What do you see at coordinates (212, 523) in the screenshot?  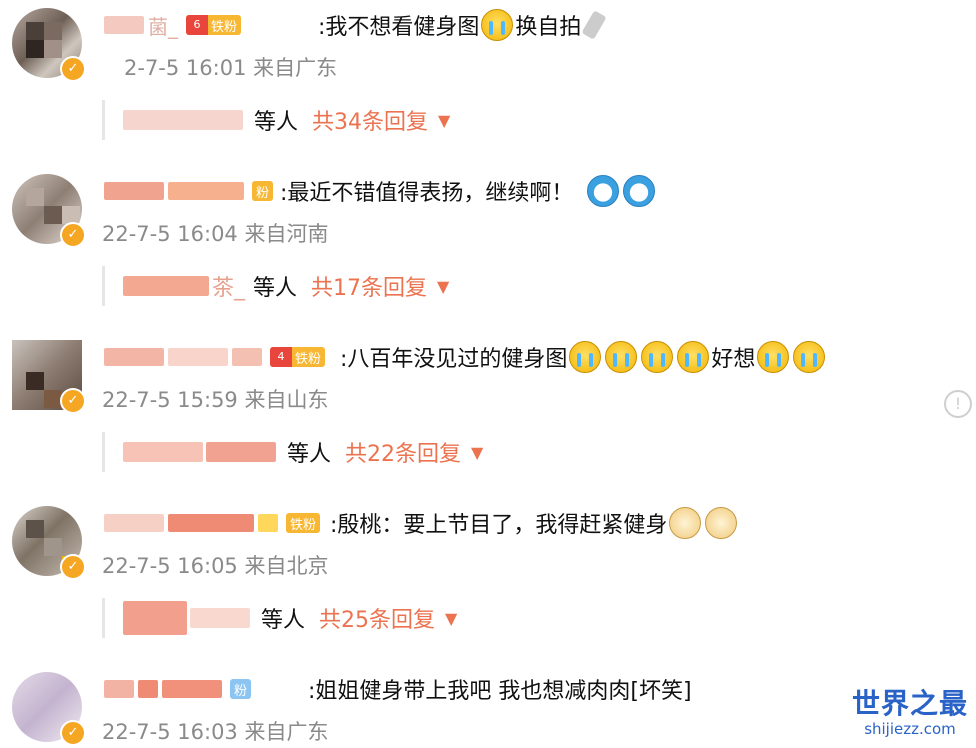 I see `username: 铁粉` at bounding box center [212, 523].